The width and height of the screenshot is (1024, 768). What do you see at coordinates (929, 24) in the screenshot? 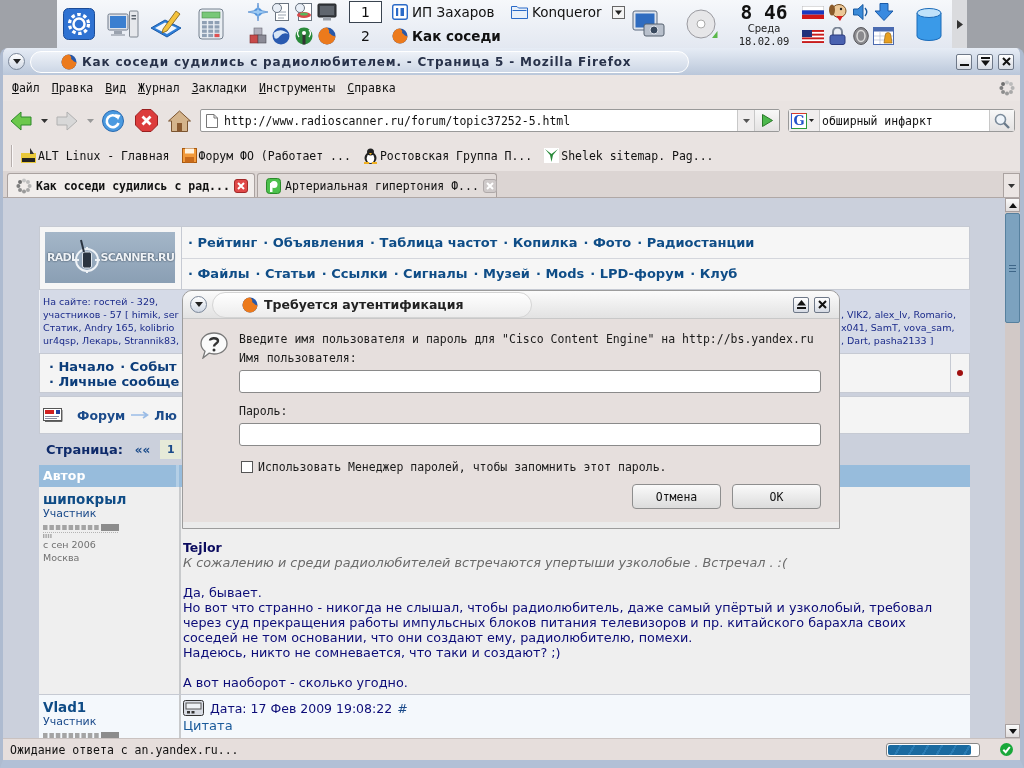
I see `cylinder-icon` at bounding box center [929, 24].